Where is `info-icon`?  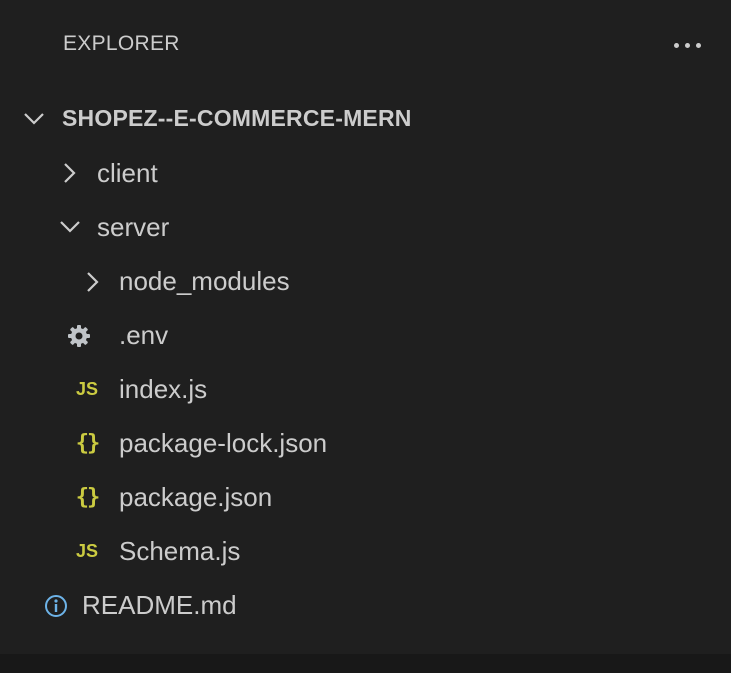
info-icon is located at coordinates (56, 606).